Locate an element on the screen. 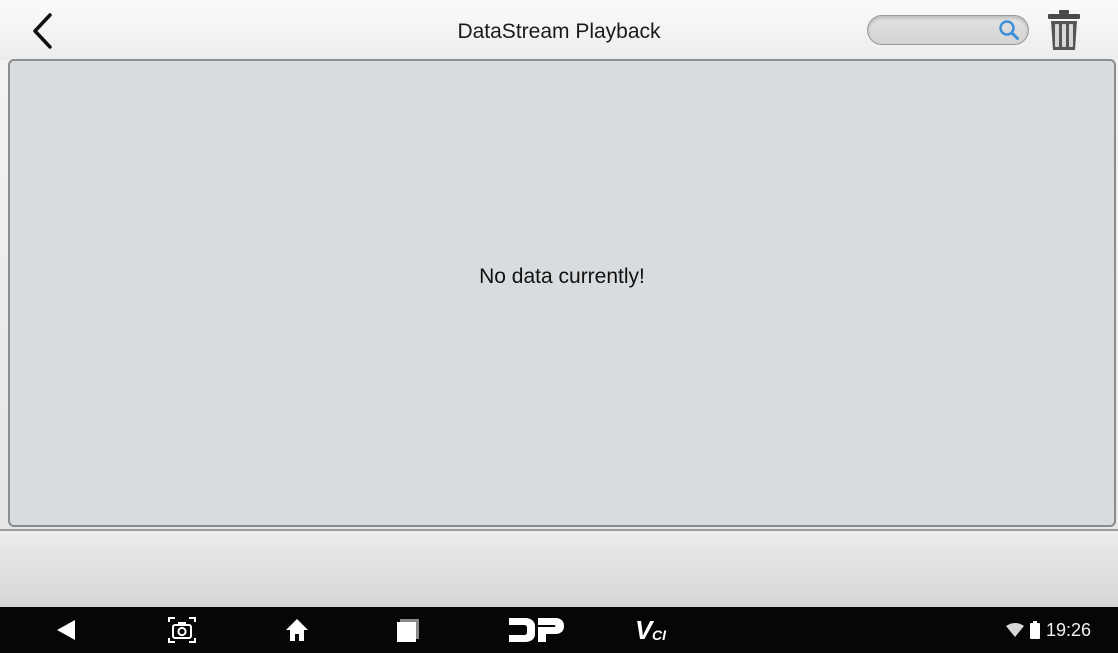 The image size is (1118, 653). recent-apps-icon is located at coordinates (408, 630).